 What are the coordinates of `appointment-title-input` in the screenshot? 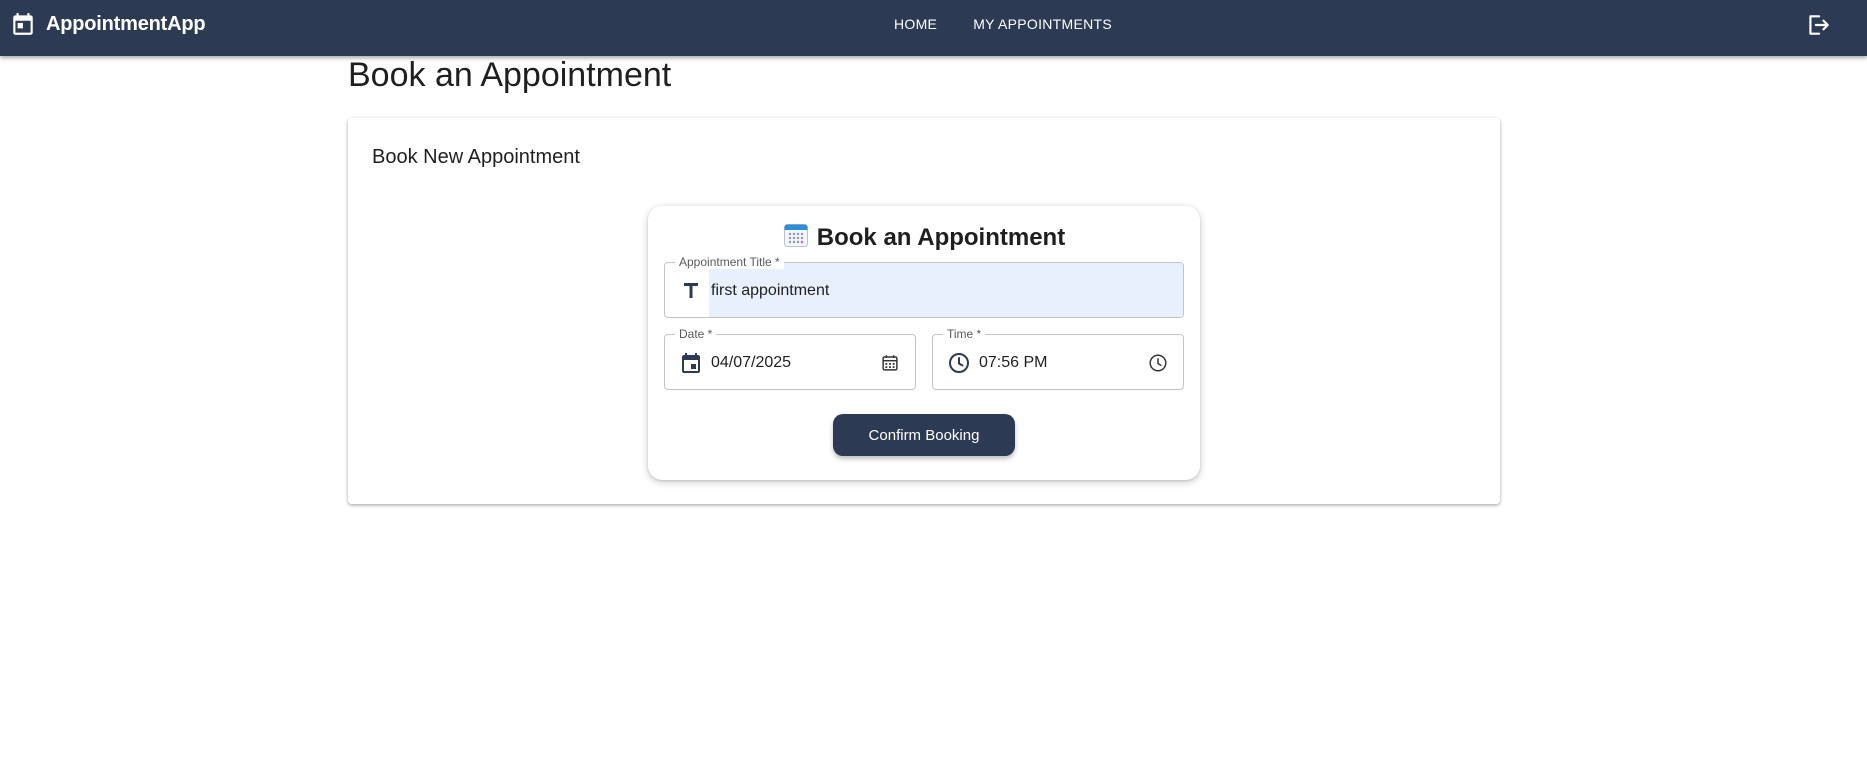 It's located at (941, 291).